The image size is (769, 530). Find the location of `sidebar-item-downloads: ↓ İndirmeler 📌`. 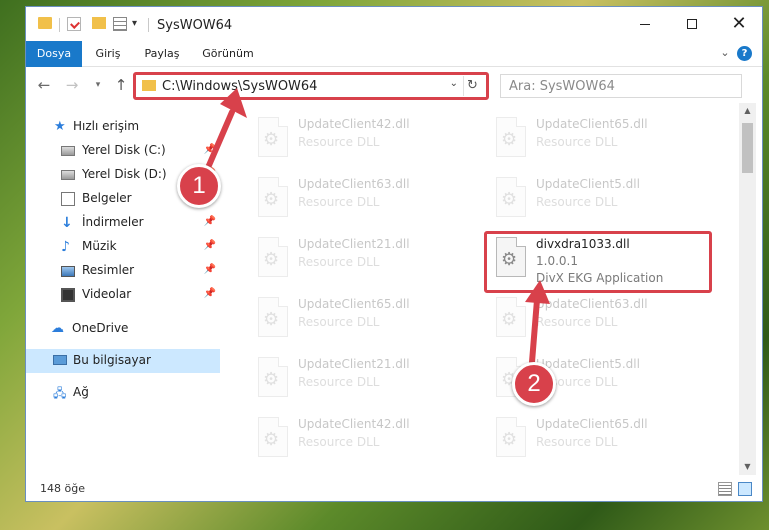

sidebar-item-downloads: ↓ İndirmeler 📌 is located at coordinates (123, 223).